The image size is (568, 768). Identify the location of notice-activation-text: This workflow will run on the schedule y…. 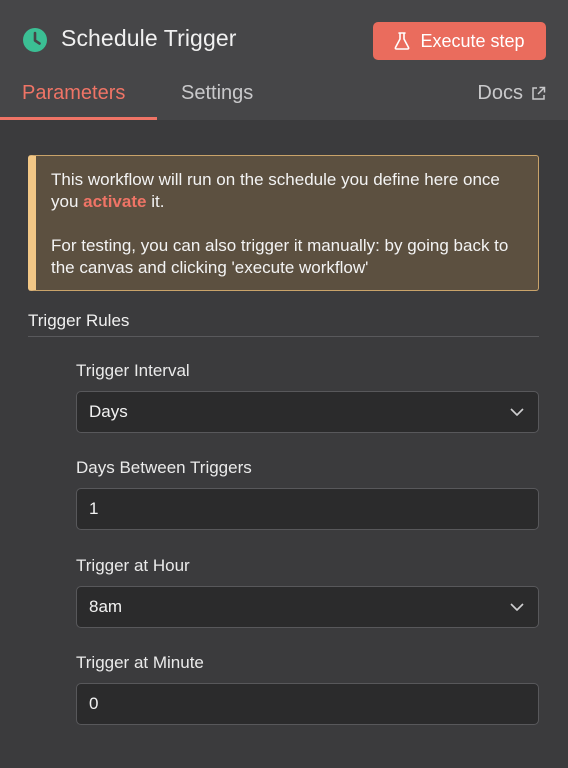
(287, 191).